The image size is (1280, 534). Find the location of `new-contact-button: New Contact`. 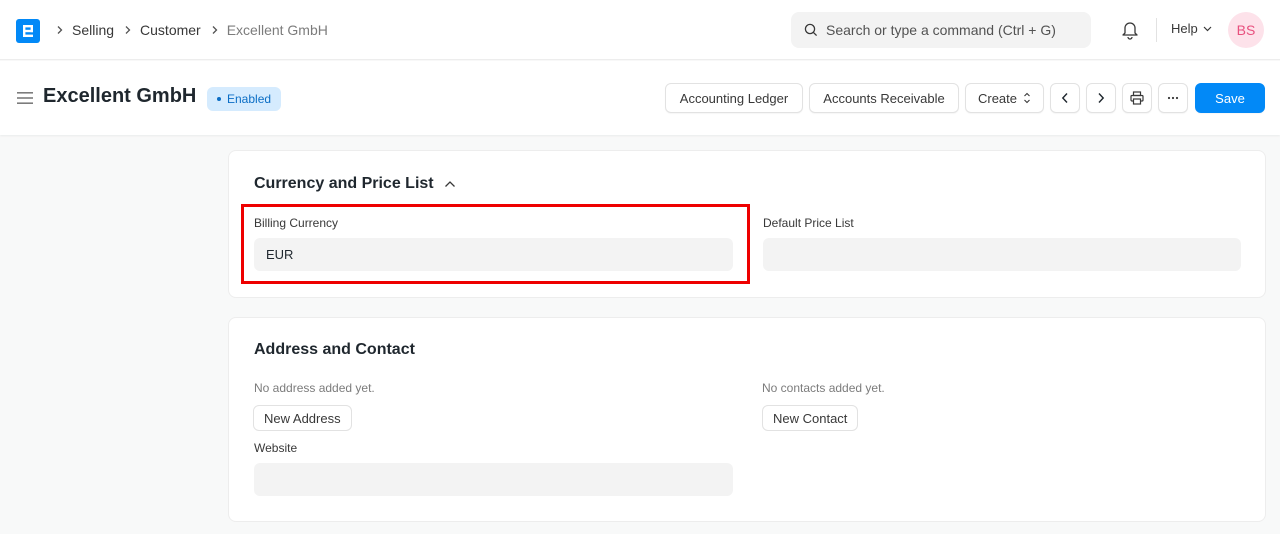

new-contact-button: New Contact is located at coordinates (810, 418).